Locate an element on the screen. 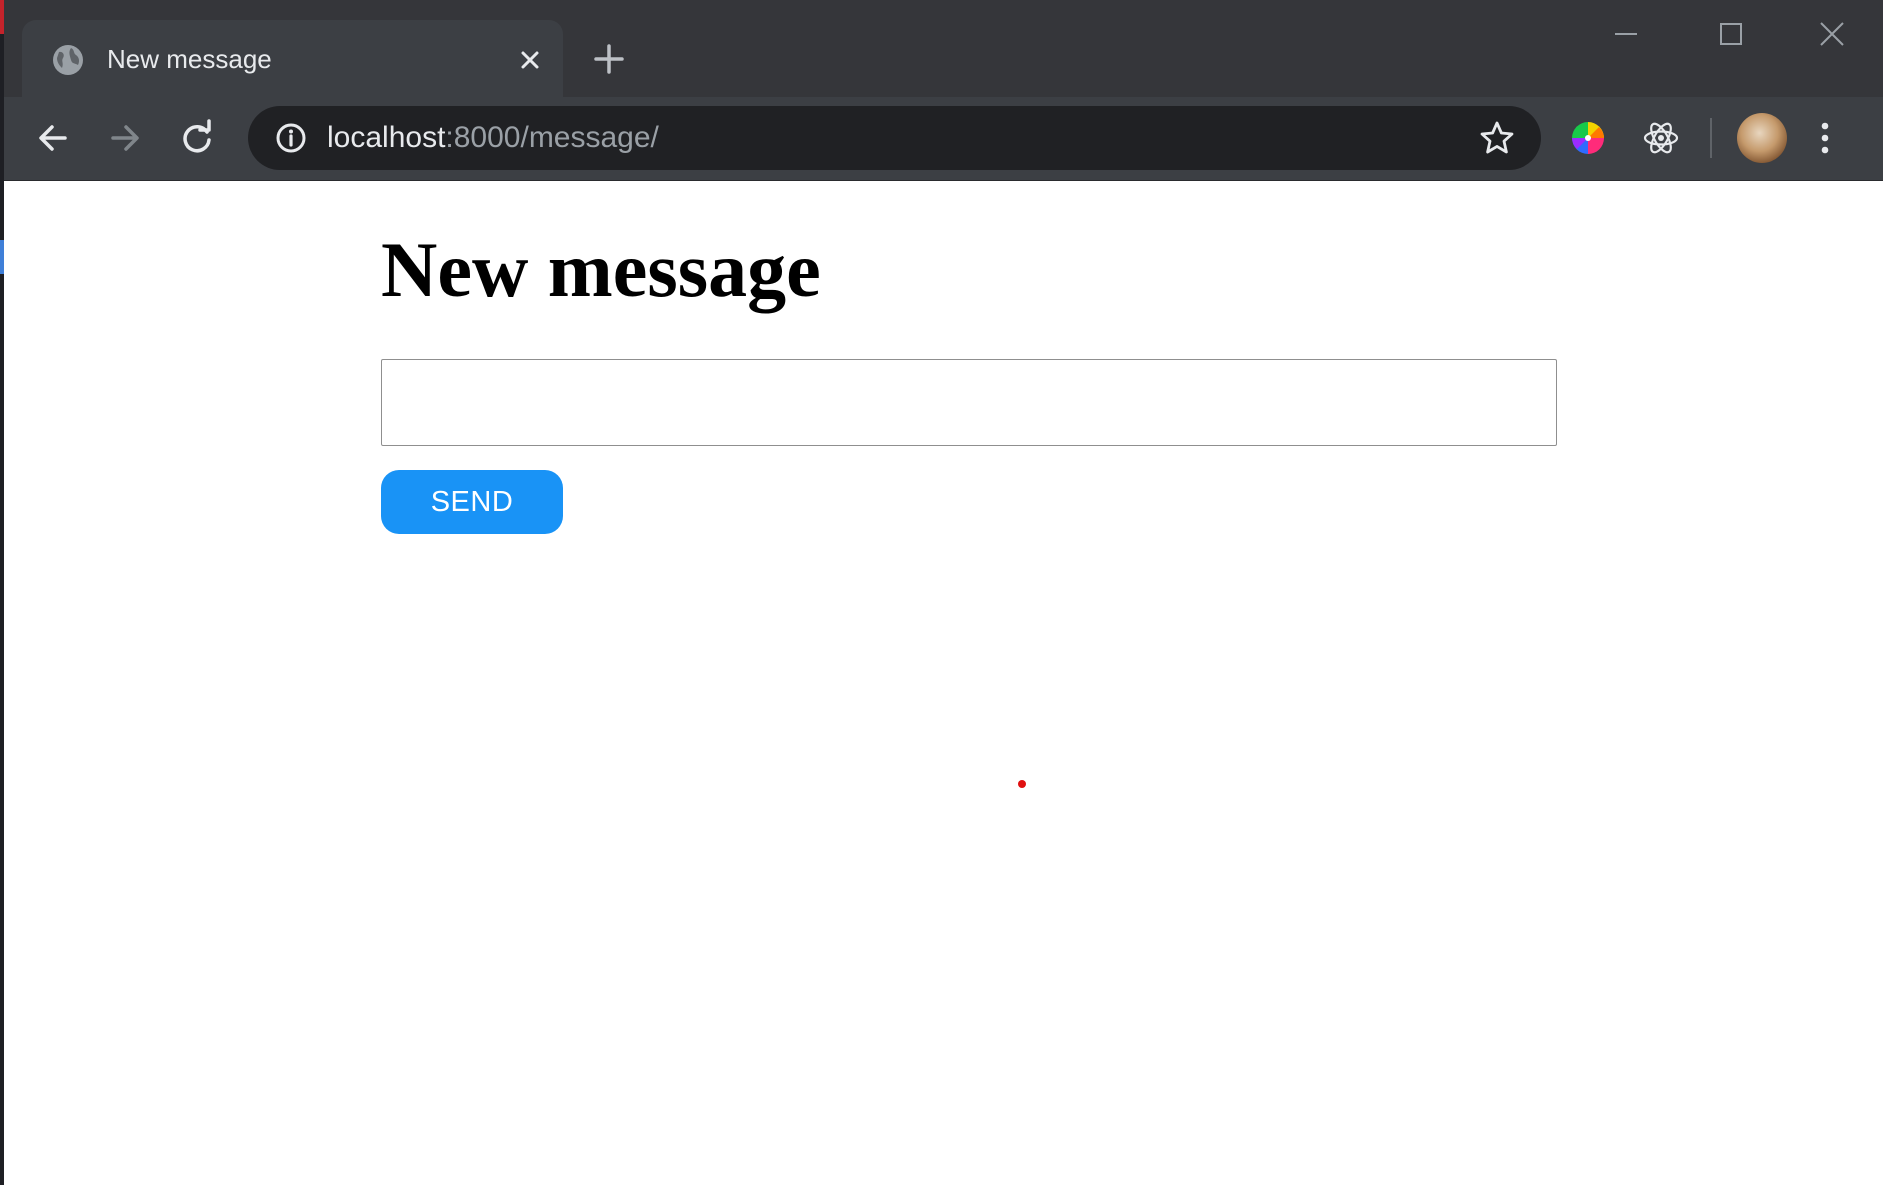  toolbar-separator is located at coordinates (1711, 138).